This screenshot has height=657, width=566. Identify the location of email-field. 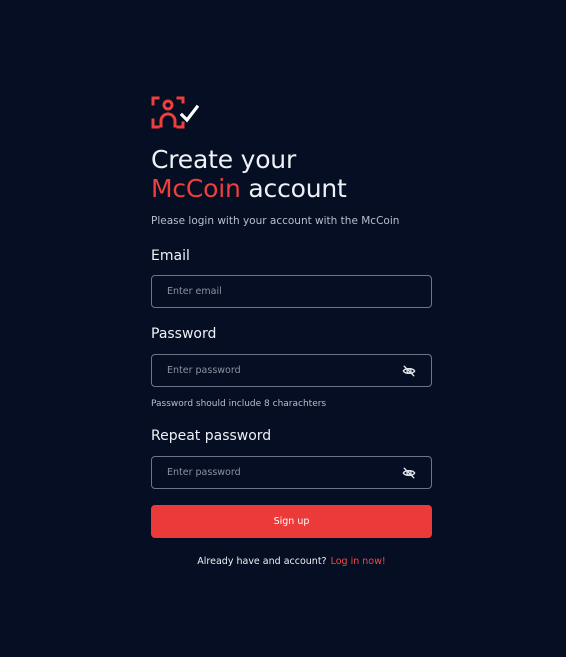
(267, 291).